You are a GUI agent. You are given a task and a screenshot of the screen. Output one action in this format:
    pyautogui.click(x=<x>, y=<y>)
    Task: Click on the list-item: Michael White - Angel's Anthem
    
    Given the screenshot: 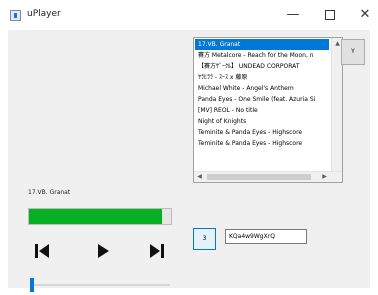 What is the action you would take?
    pyautogui.click(x=262, y=88)
    